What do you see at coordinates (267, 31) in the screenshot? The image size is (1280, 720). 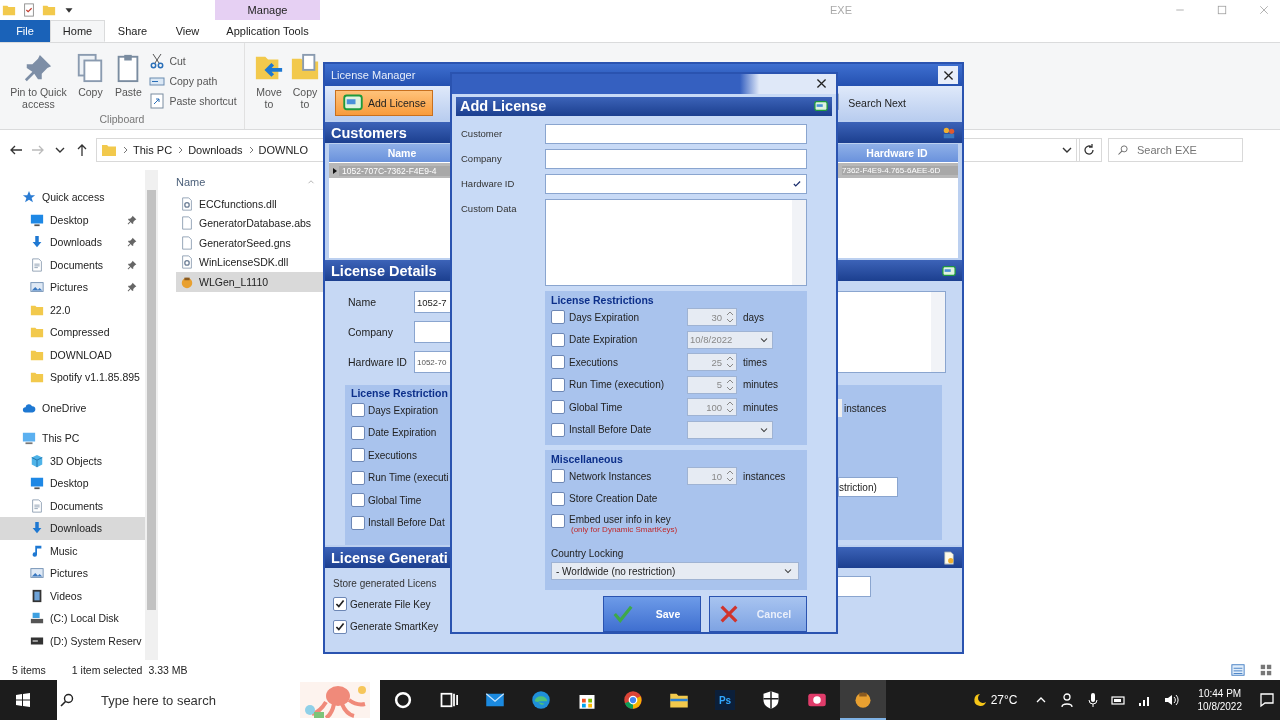 I see `ribbon-tab: Application Tools` at bounding box center [267, 31].